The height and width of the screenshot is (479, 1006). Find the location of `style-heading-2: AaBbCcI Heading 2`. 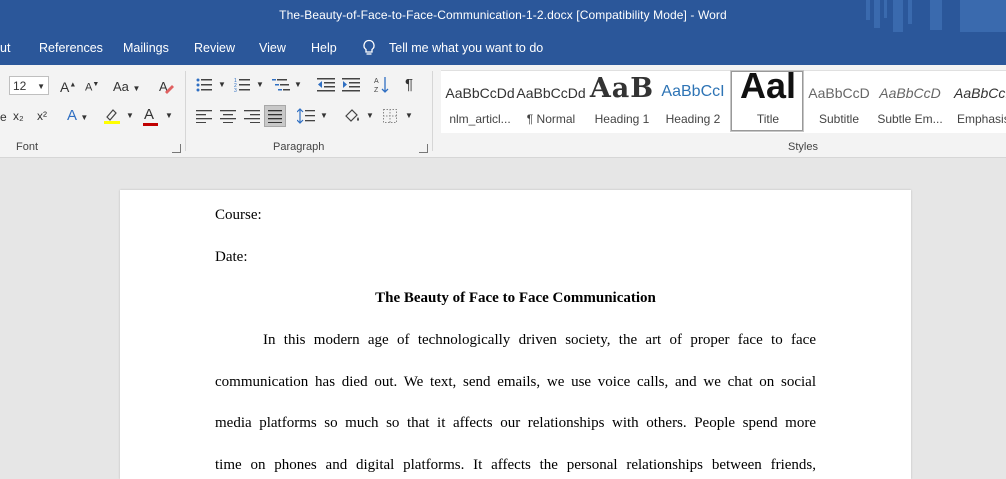

style-heading-2: AaBbCcI Heading 2 is located at coordinates (693, 101).